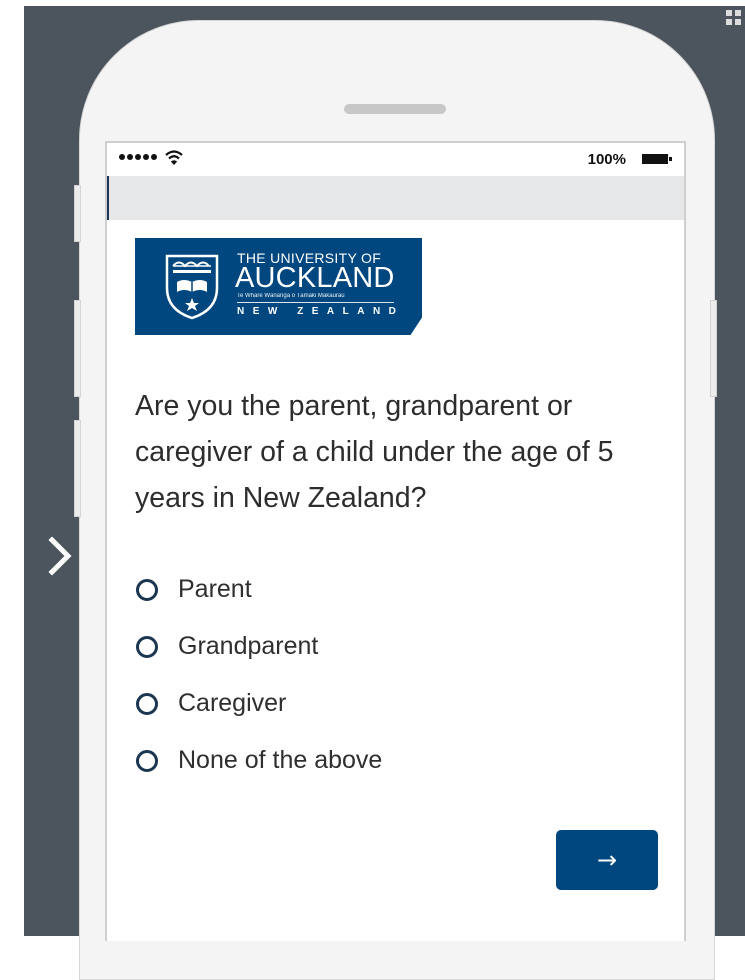  Describe the element at coordinates (291, 296) in the screenshot. I see `logo-text-maori-name: Te Whare Wānanga o Tāmaki Makaurau` at that location.